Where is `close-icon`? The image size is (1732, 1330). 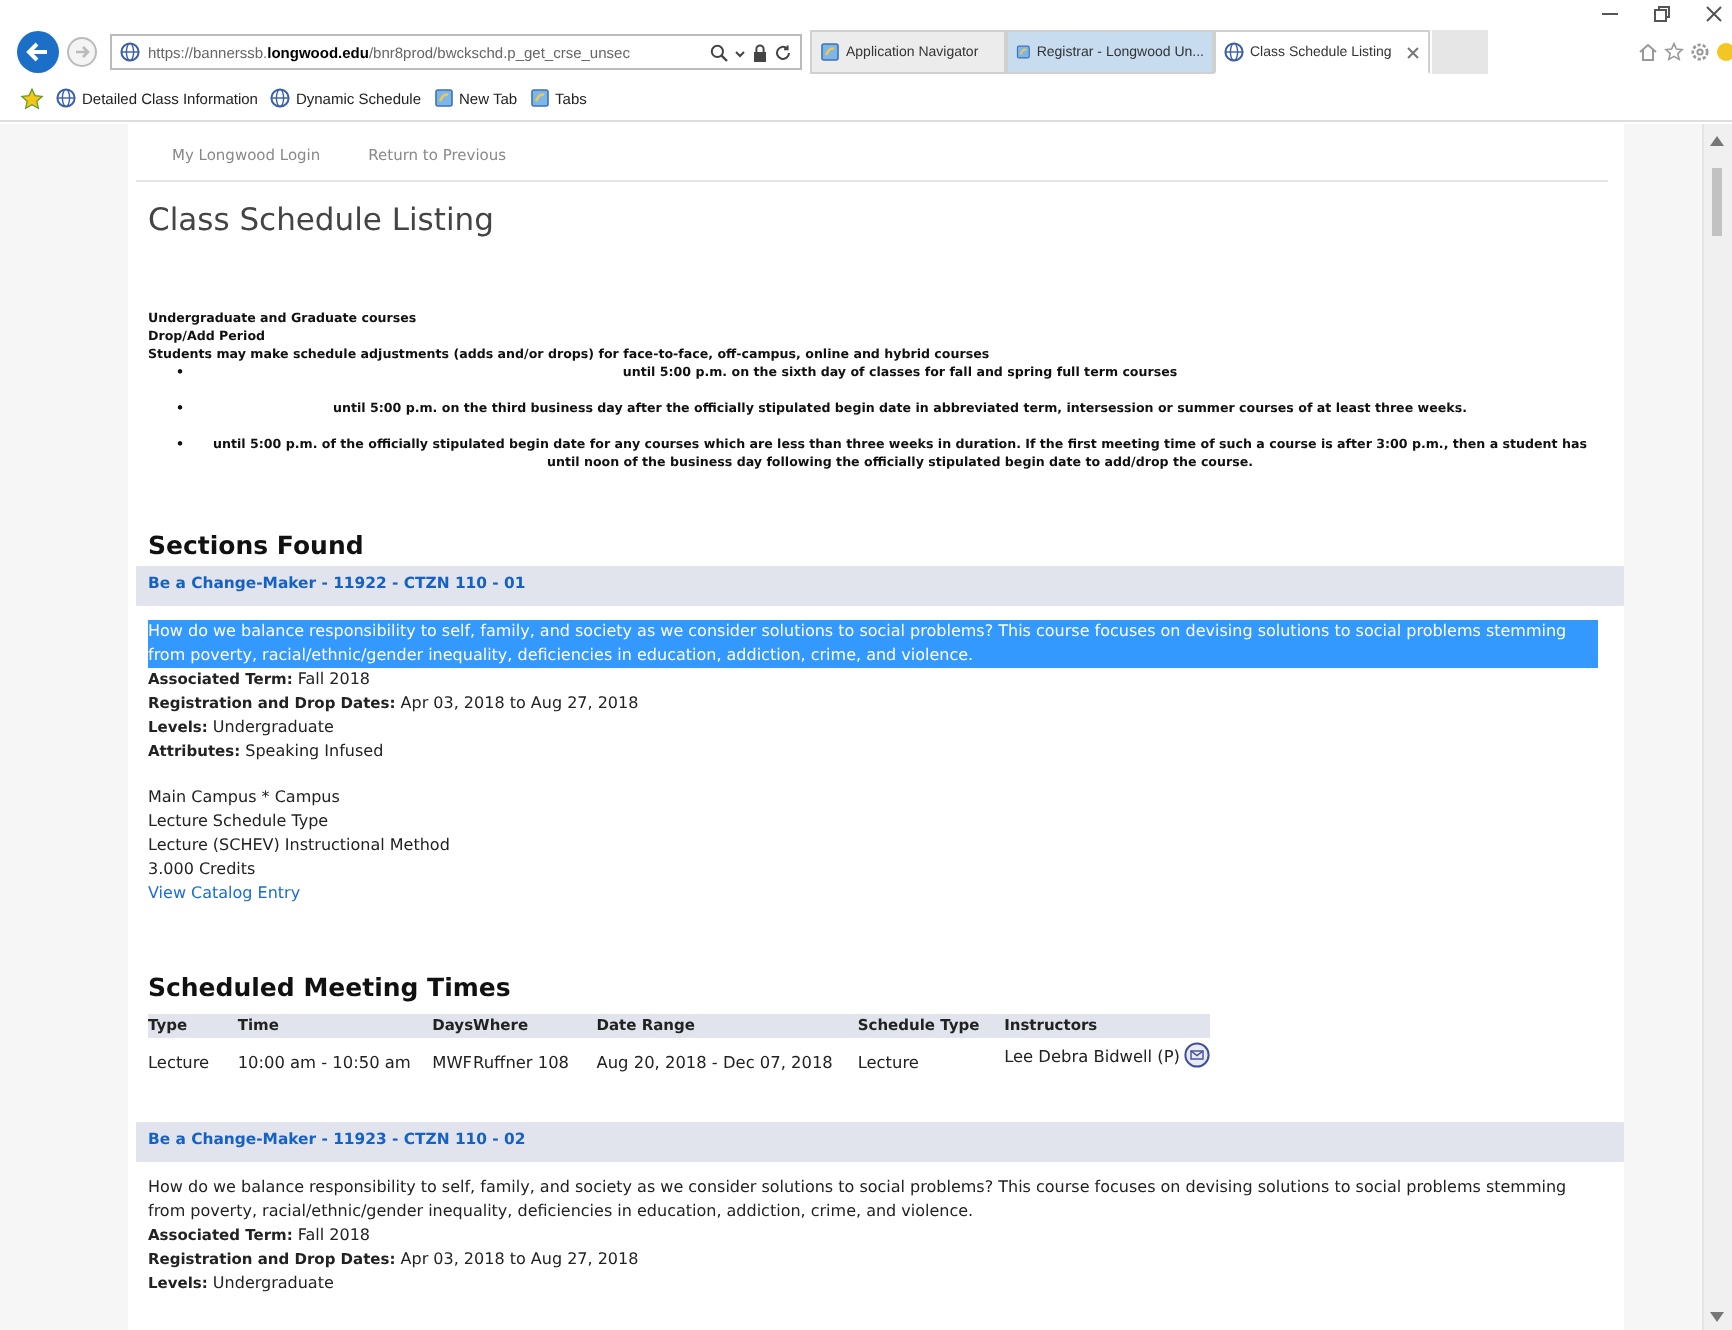 close-icon is located at coordinates (1714, 14).